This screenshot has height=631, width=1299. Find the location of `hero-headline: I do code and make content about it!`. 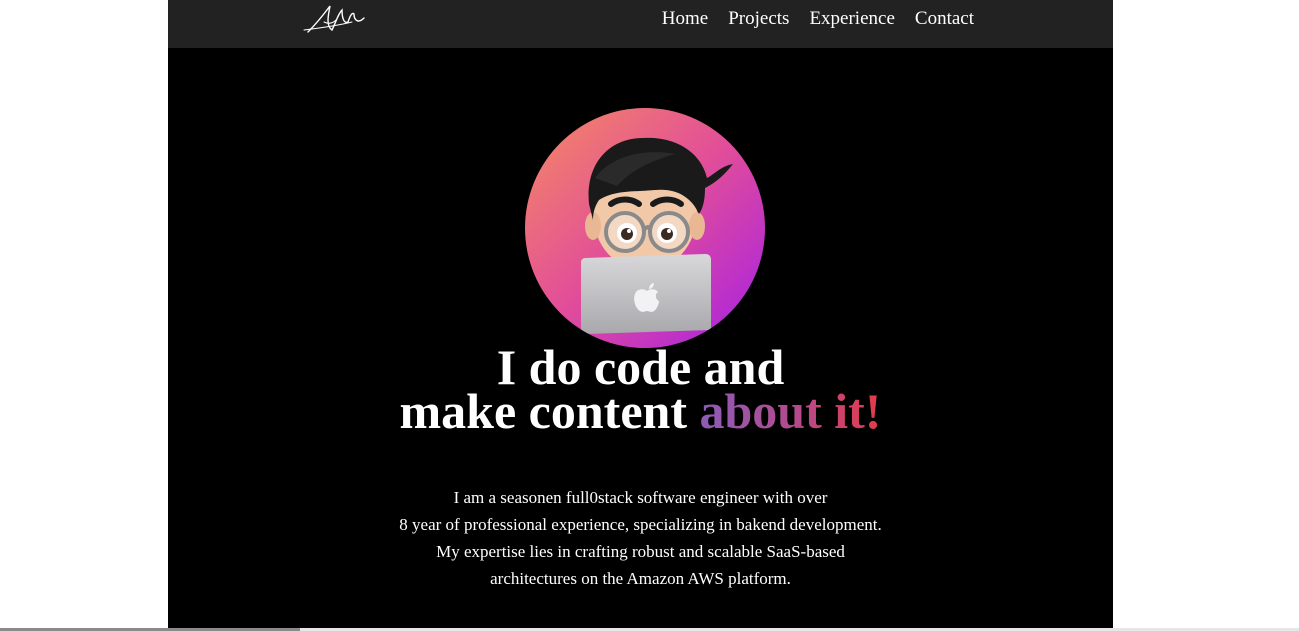

hero-headline: I do code and make content about it! is located at coordinates (640, 389).